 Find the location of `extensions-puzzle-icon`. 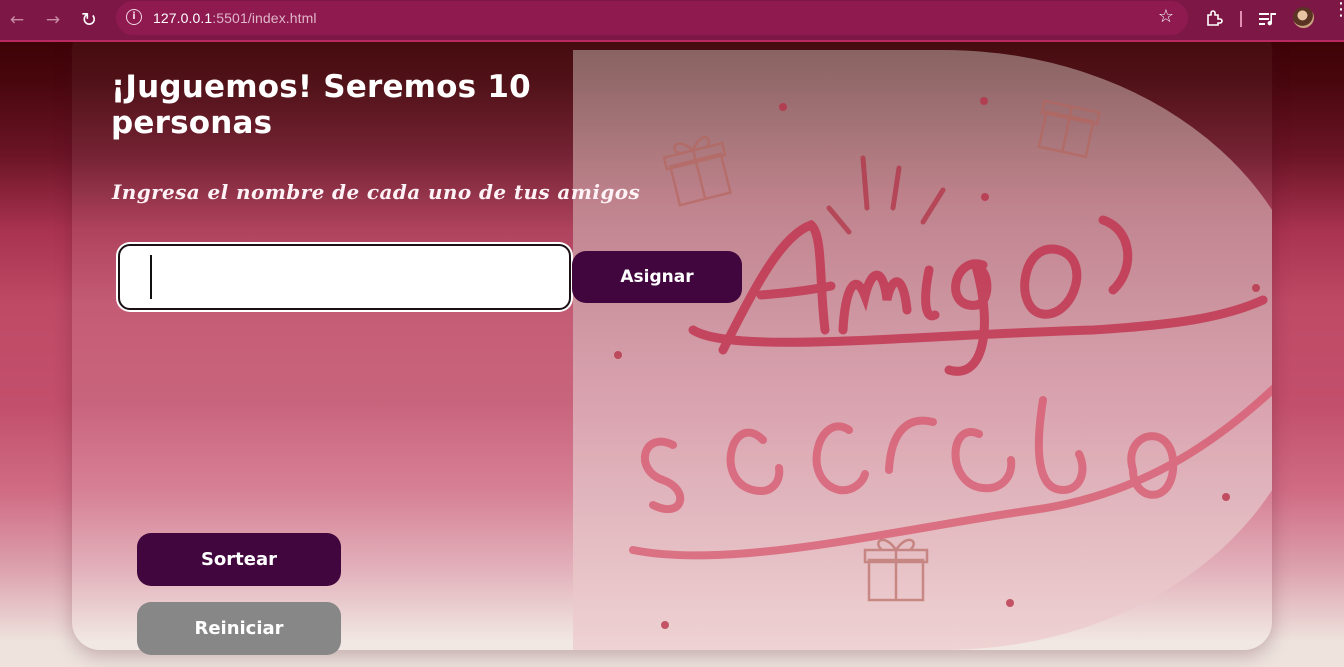

extensions-puzzle-icon is located at coordinates (1214, 18).